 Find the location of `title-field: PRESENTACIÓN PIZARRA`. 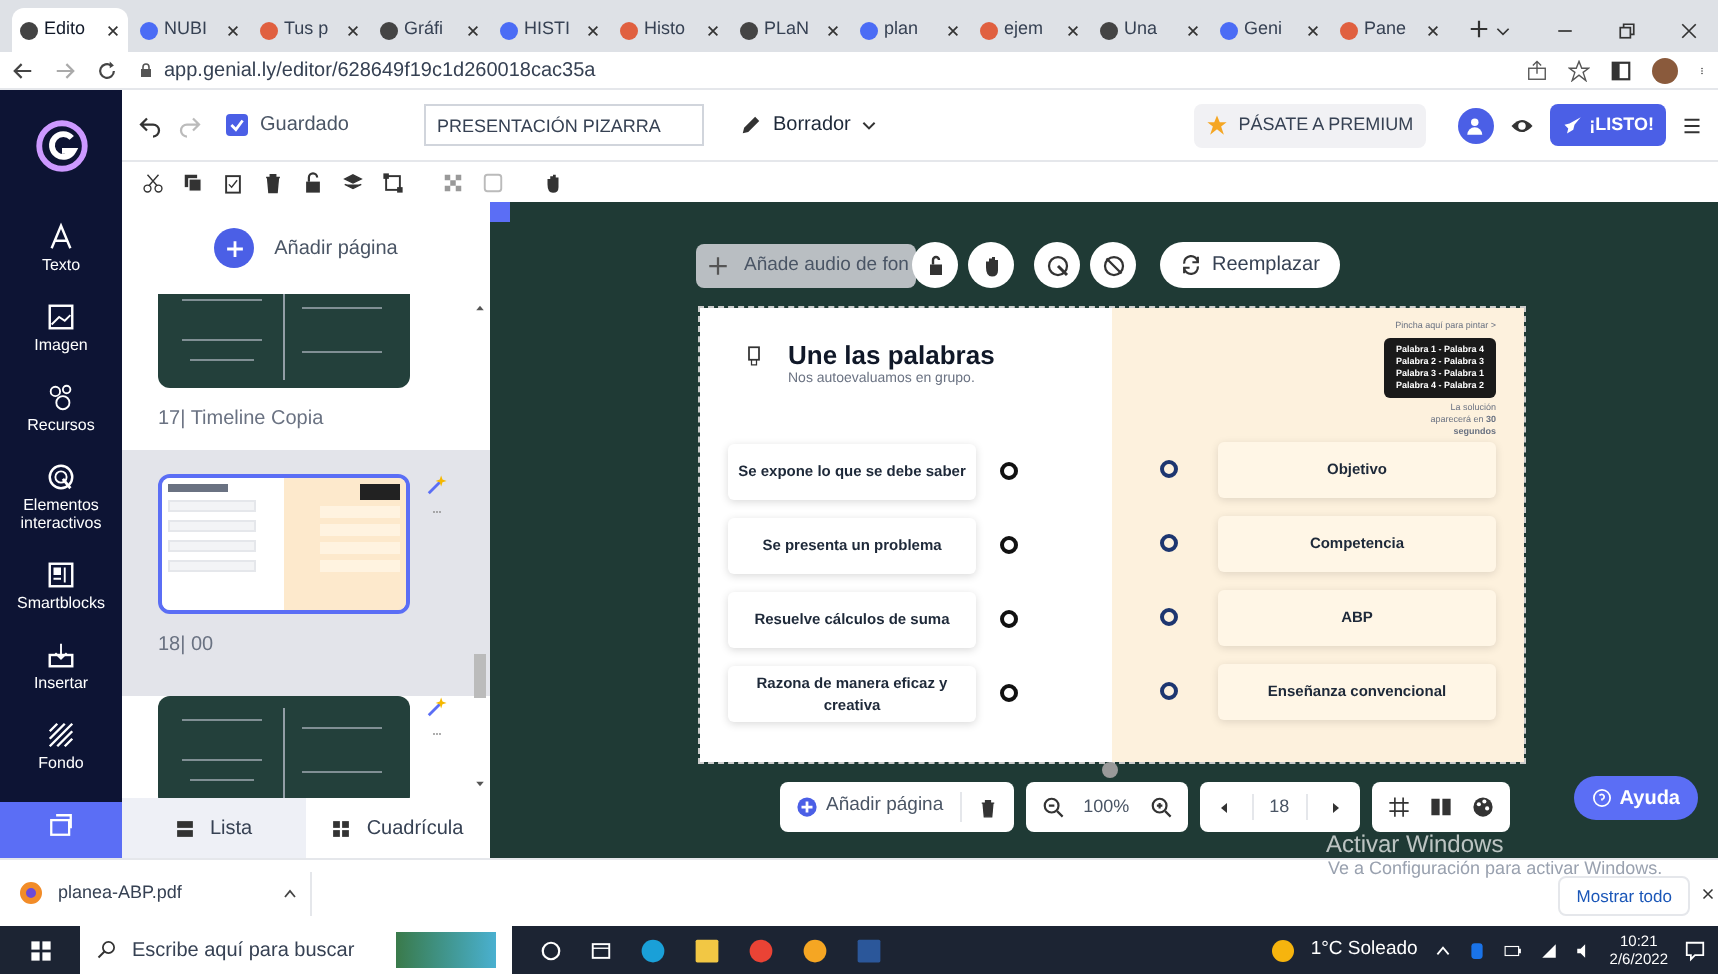

title-field: PRESENTACIÓN PIZARRA is located at coordinates (564, 125).